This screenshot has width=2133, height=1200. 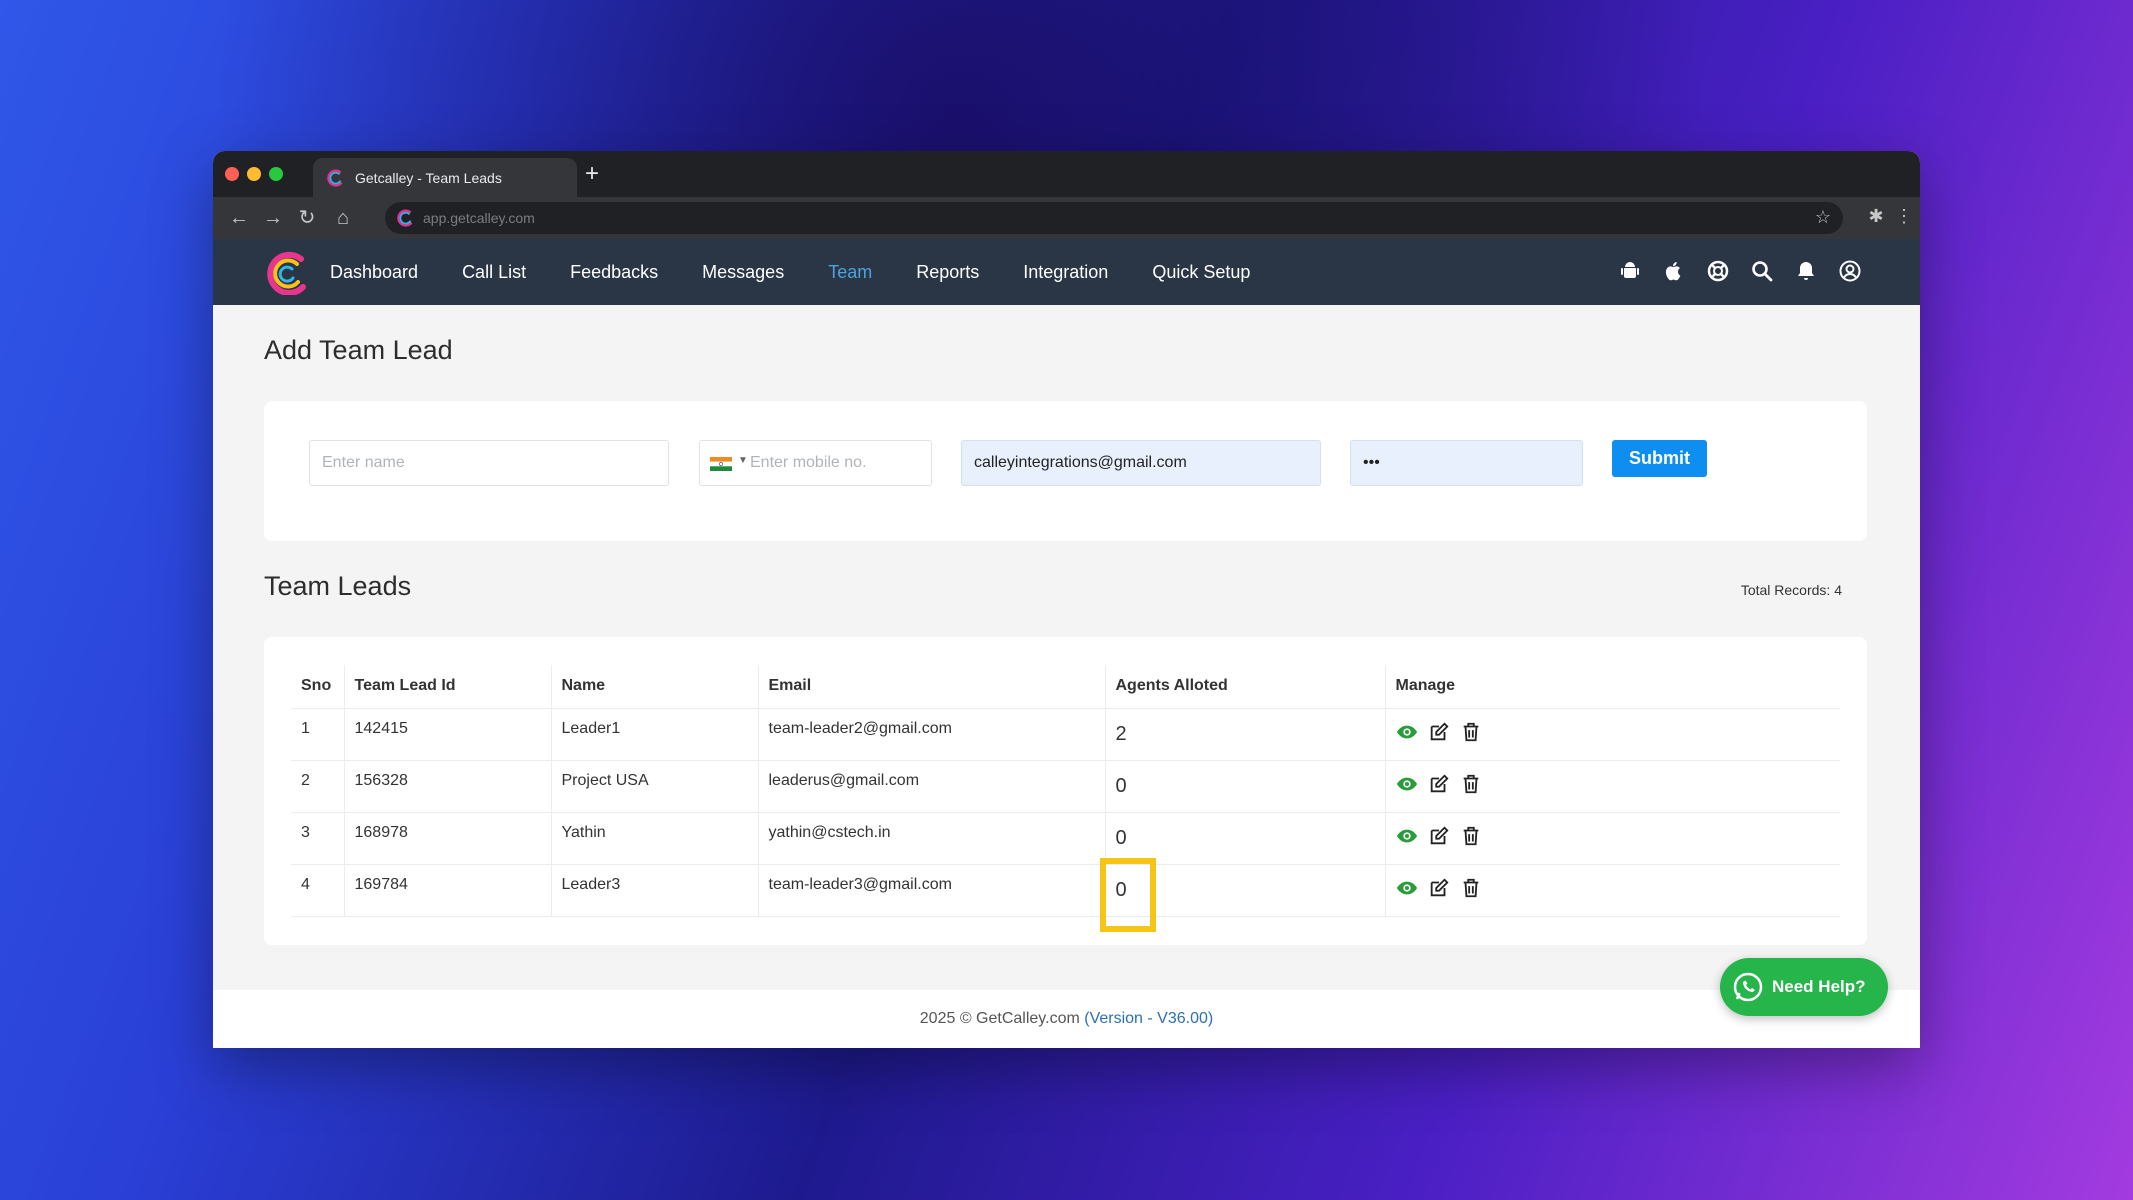 I want to click on nav-integration: Integration, so click(x=1065, y=272).